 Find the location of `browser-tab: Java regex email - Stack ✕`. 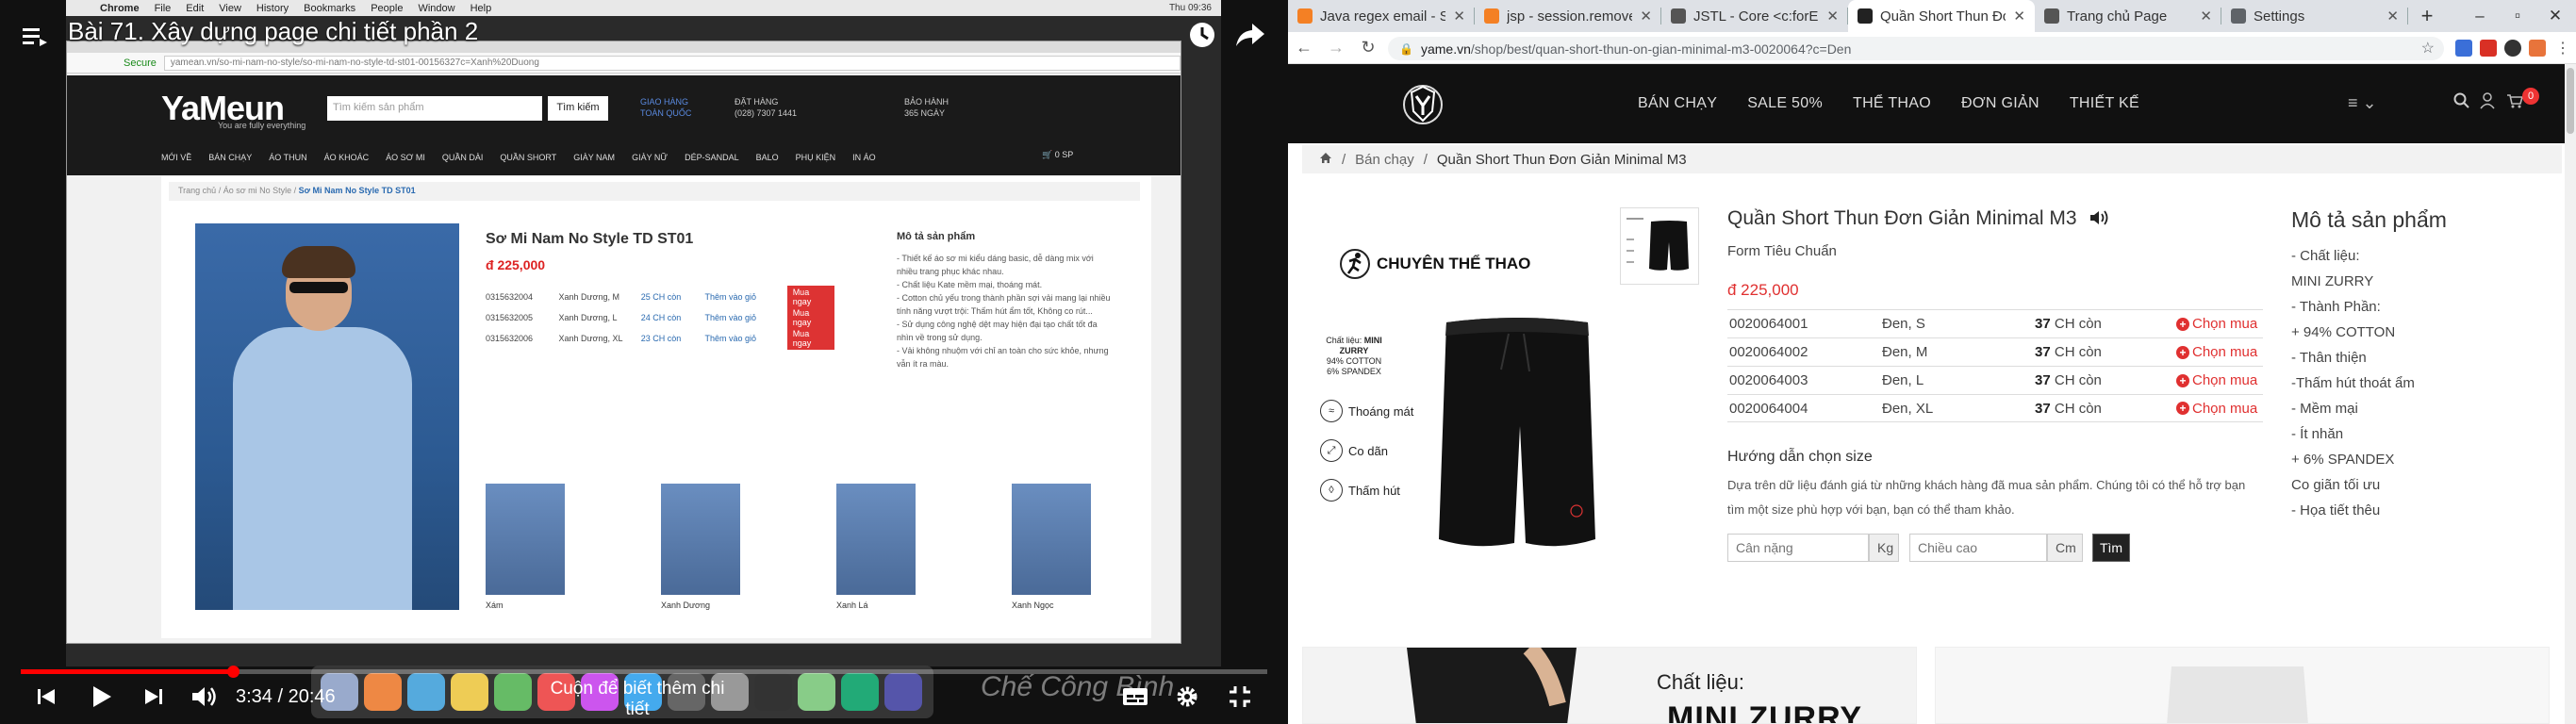

browser-tab: Java regex email - Stack ✕ is located at coordinates (1381, 16).